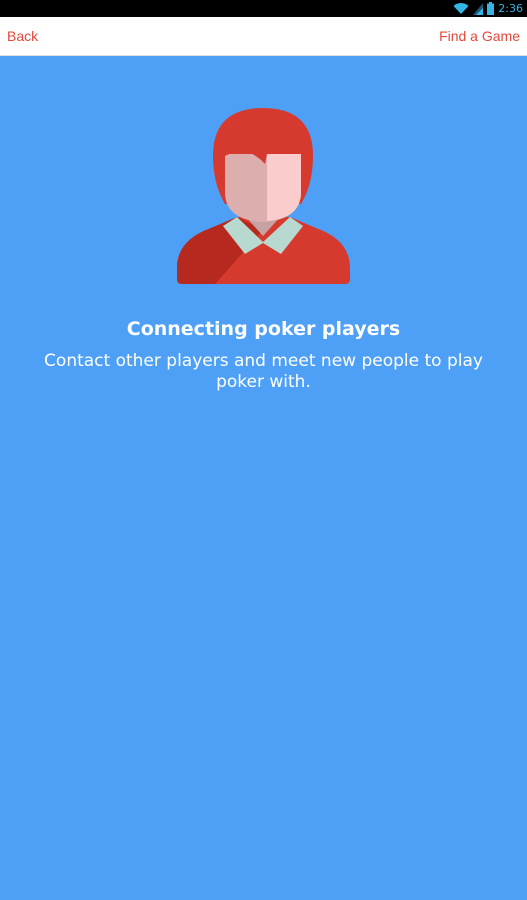 The image size is (527, 900). I want to click on status-bar: 2:36, so click(263, 8).